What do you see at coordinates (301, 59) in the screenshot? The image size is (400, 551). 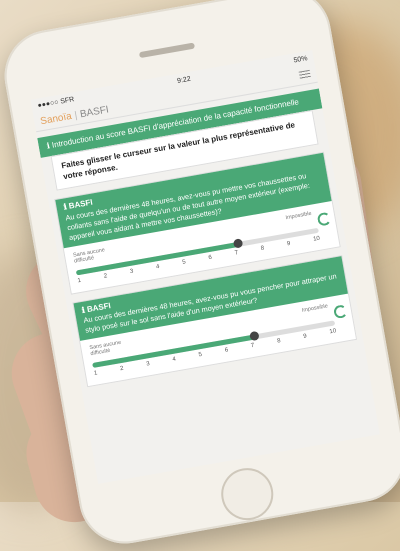 I see `battery-level: 50%` at bounding box center [301, 59].